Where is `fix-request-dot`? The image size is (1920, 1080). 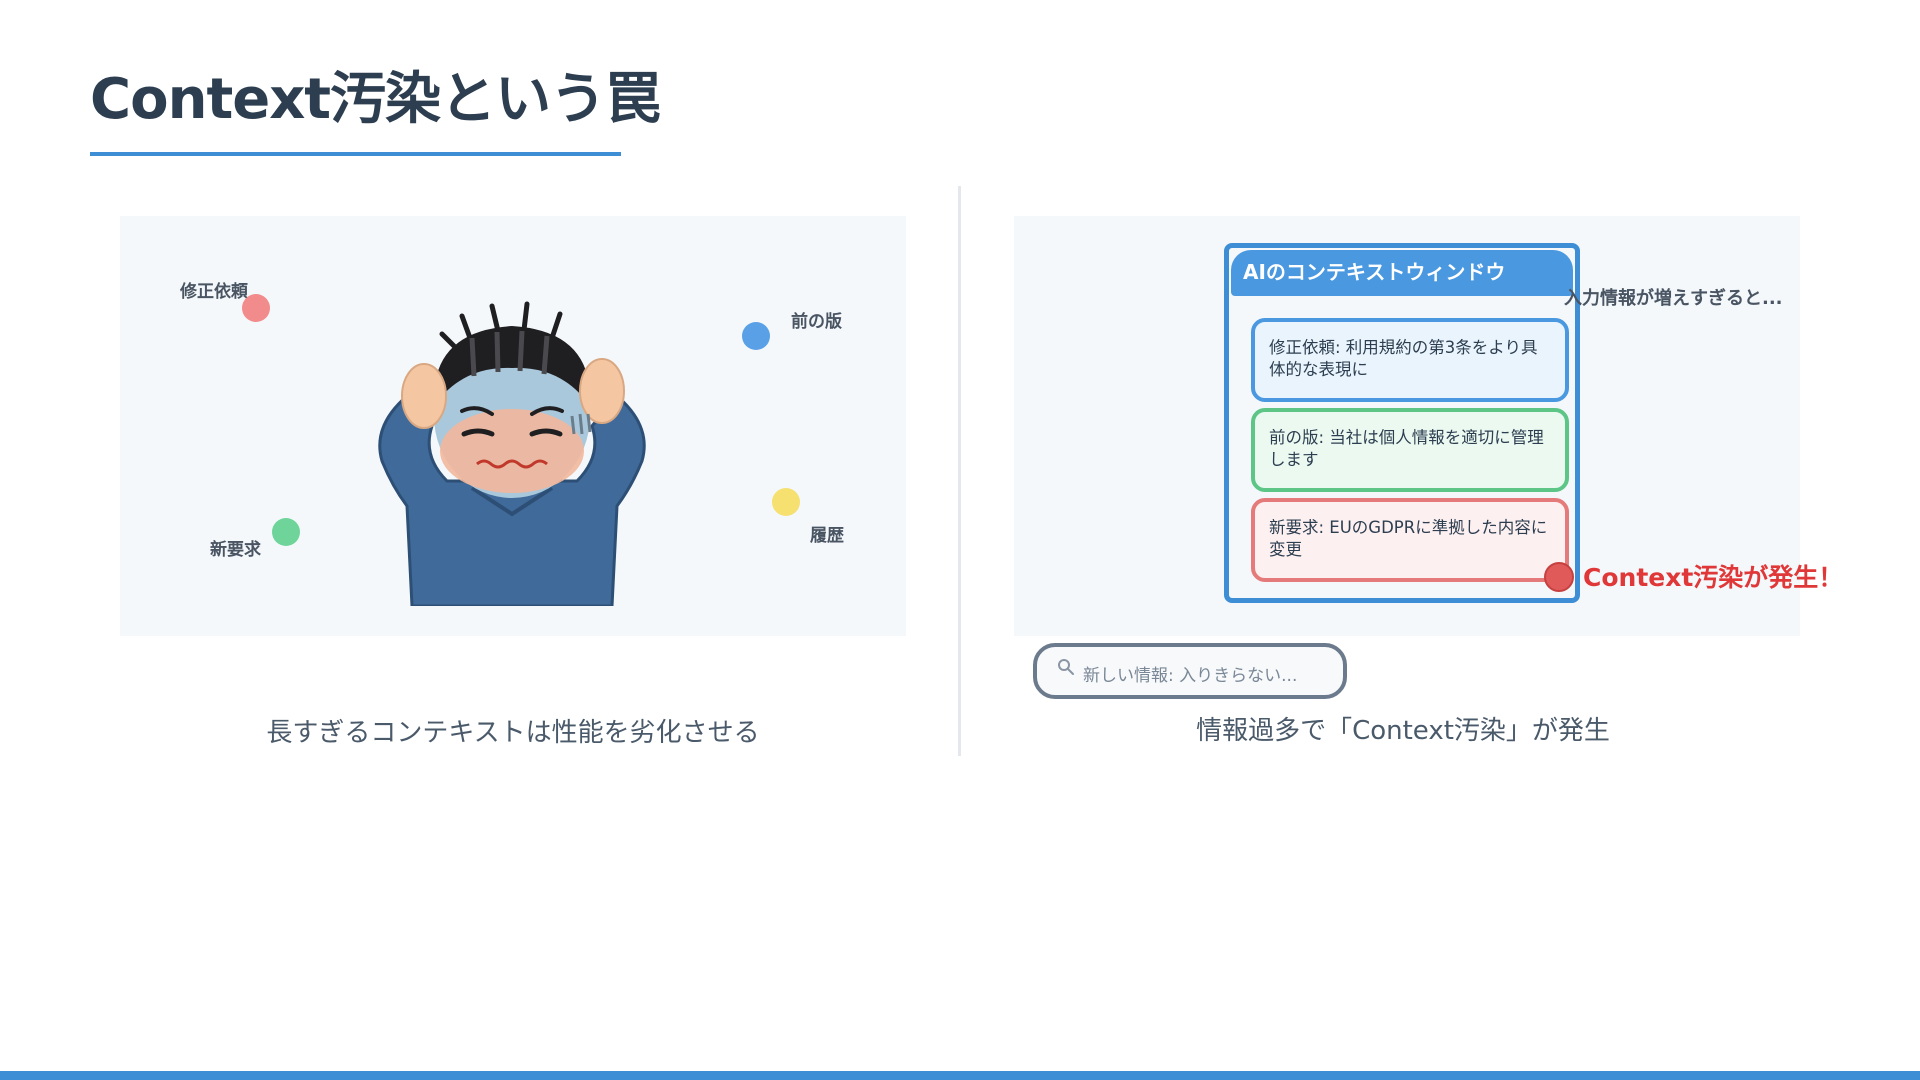
fix-request-dot is located at coordinates (256, 308).